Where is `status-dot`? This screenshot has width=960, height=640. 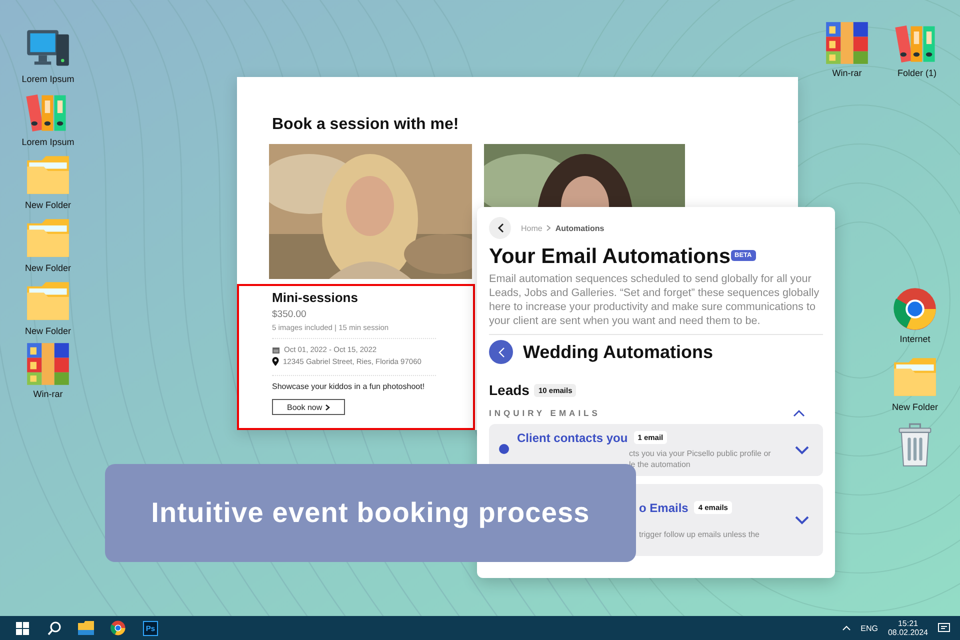 status-dot is located at coordinates (504, 449).